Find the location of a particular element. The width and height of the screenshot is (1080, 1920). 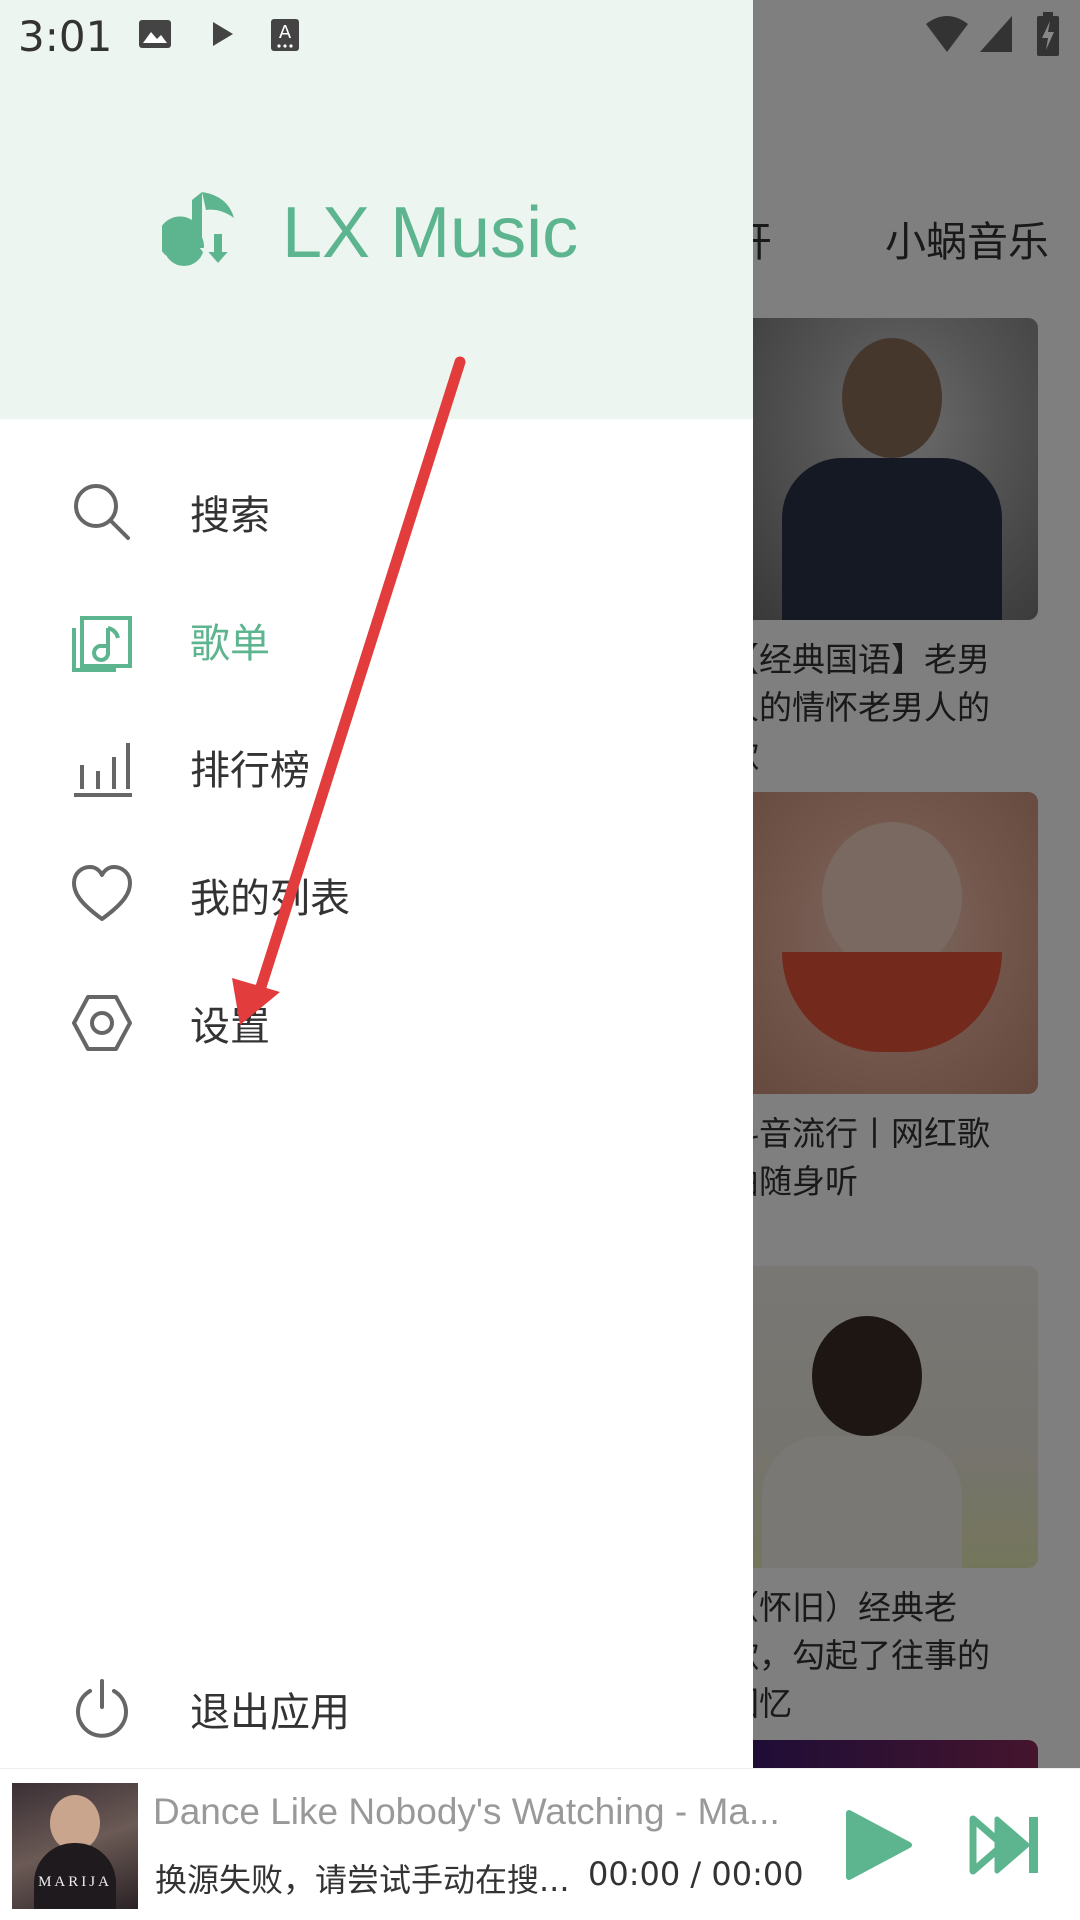

battery-charging-icon is located at coordinates (1048, 36).